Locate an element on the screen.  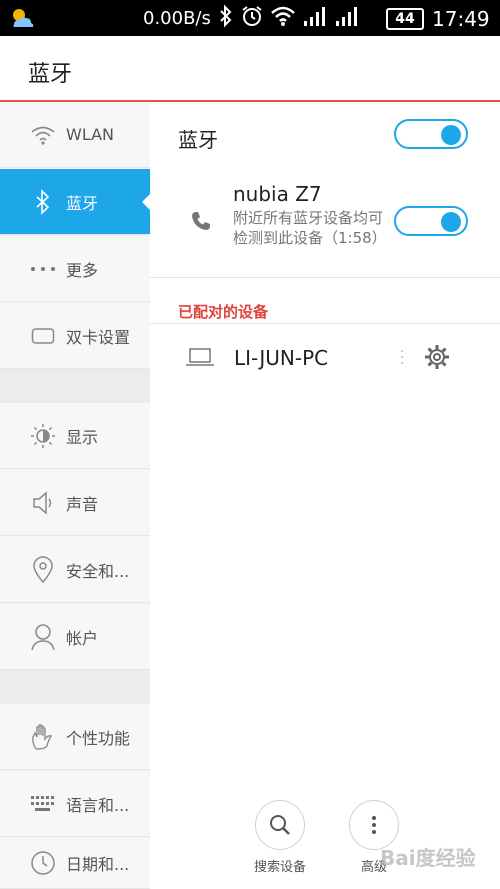
alarm-icon is located at coordinates (252, 18).